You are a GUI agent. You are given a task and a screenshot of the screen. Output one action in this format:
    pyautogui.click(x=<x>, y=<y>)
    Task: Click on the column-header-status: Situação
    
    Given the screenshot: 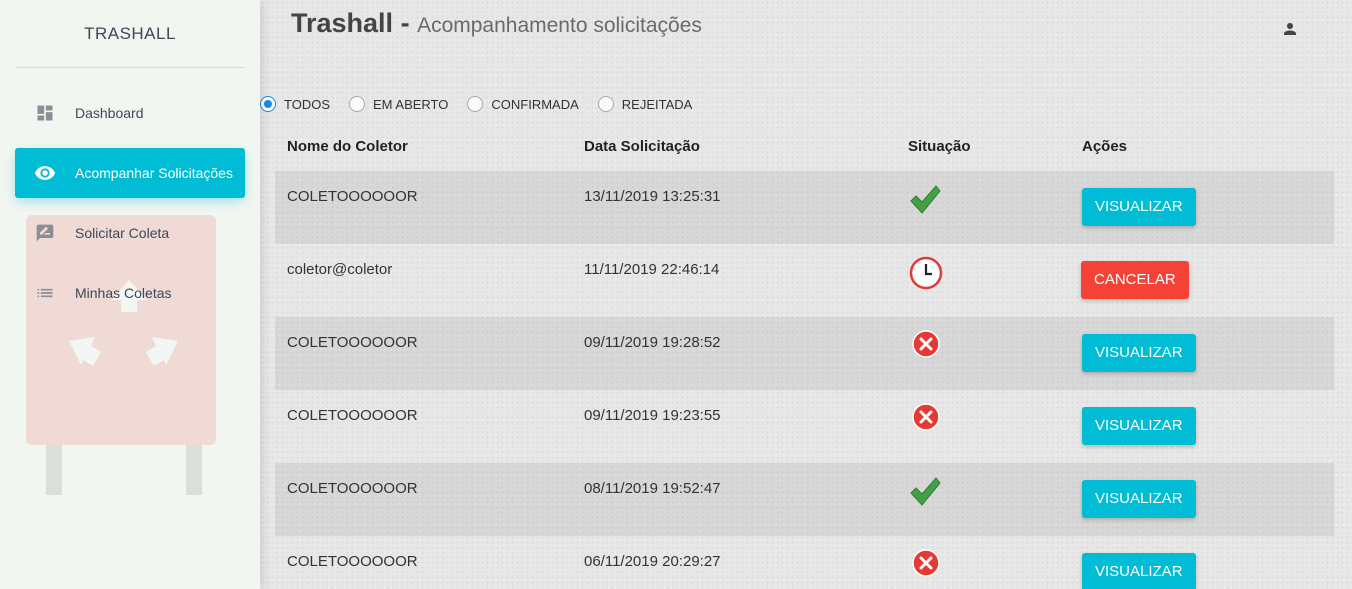 What is the action you would take?
    pyautogui.click(x=939, y=146)
    